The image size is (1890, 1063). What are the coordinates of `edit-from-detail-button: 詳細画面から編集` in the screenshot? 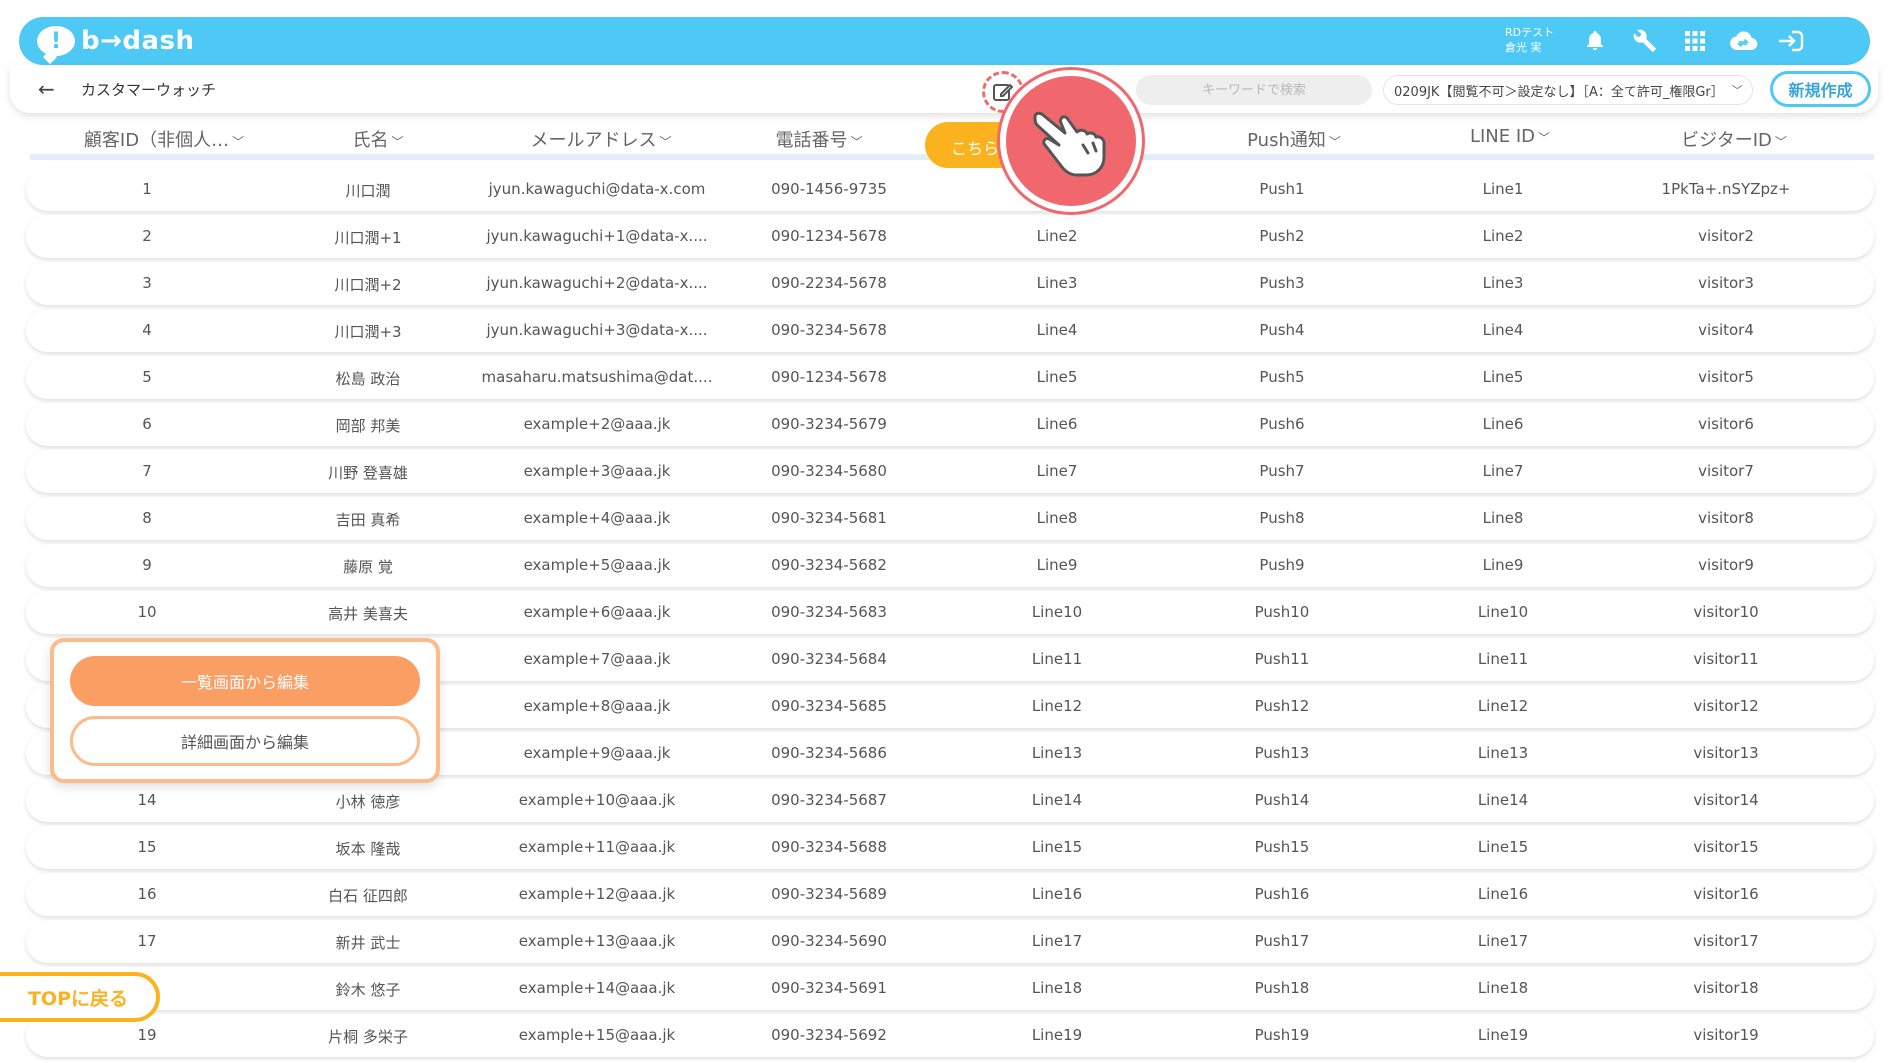 It's located at (245, 741).